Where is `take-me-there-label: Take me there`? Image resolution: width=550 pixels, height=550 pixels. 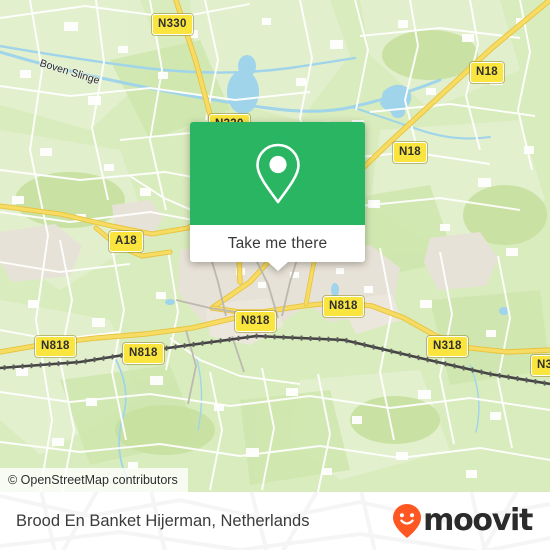
take-me-there-label: Take me there is located at coordinates (277, 243).